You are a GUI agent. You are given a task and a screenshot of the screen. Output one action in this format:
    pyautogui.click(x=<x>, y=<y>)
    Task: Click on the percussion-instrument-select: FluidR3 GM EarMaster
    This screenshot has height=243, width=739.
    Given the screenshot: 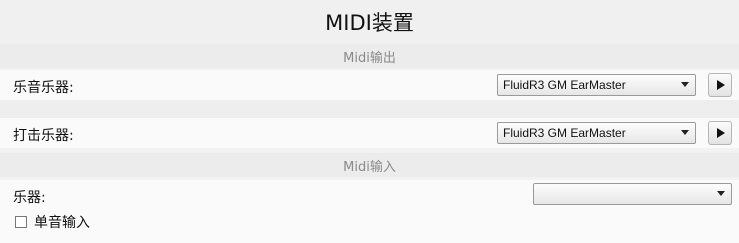 What is the action you would take?
    pyautogui.click(x=596, y=133)
    